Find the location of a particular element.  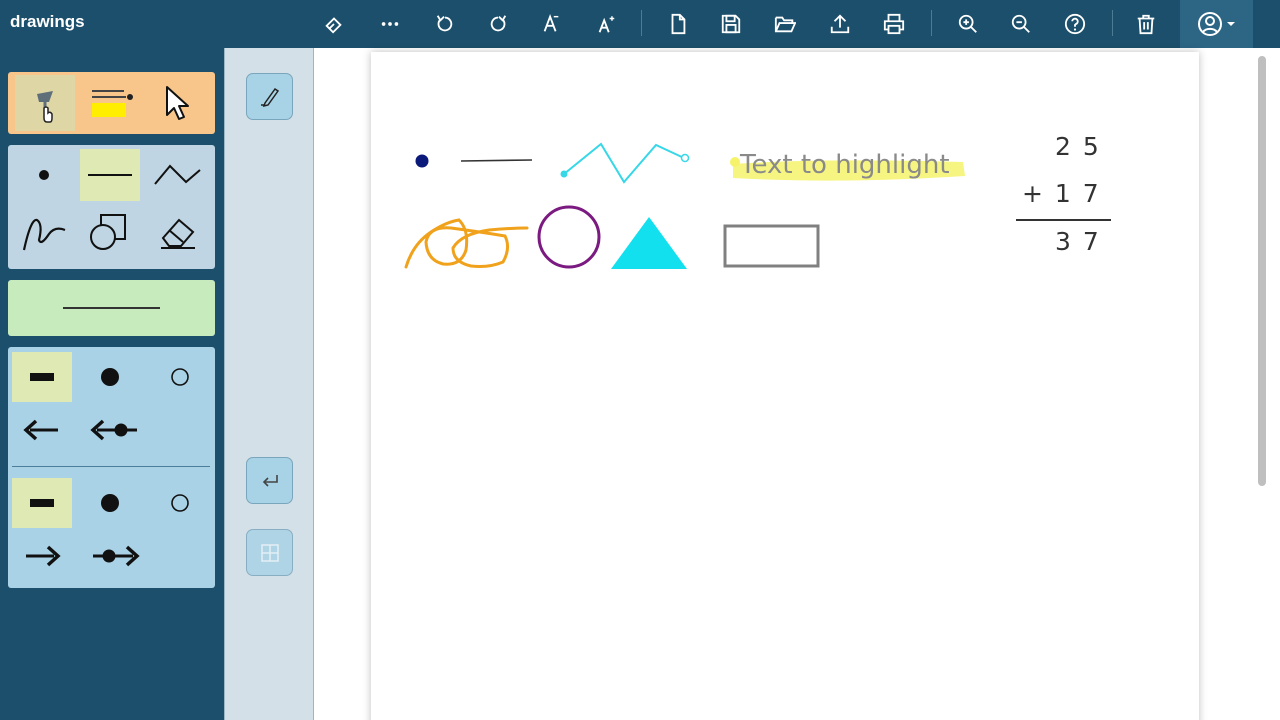

circle-square-icon is located at coordinates (108, 232).